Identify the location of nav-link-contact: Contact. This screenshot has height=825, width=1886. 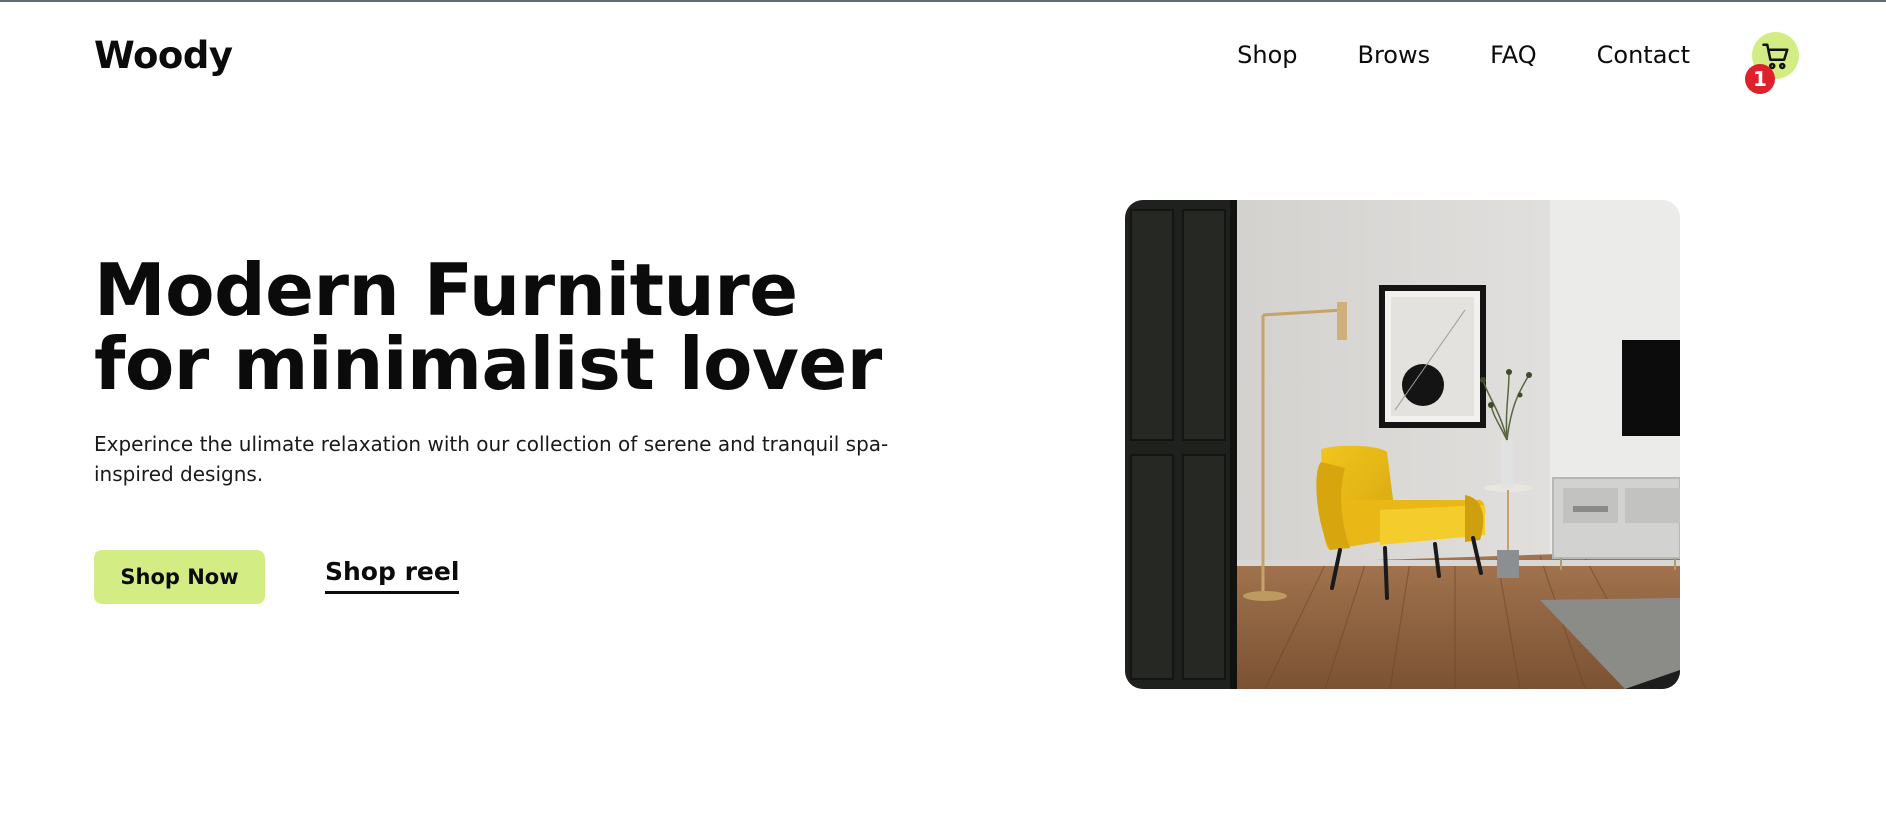
(1643, 55).